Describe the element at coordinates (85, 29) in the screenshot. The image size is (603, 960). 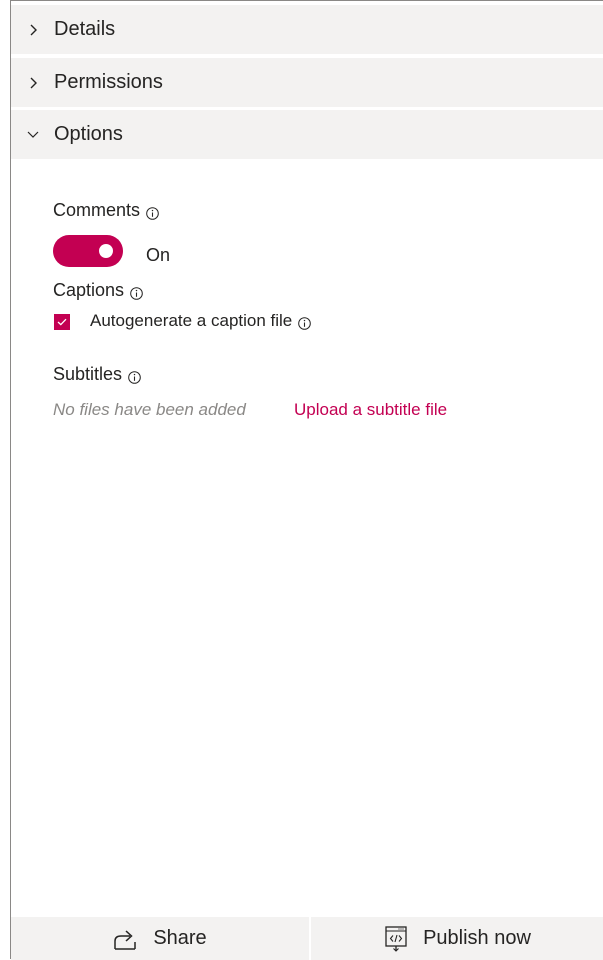
I see `section-label-details: Details` at that location.